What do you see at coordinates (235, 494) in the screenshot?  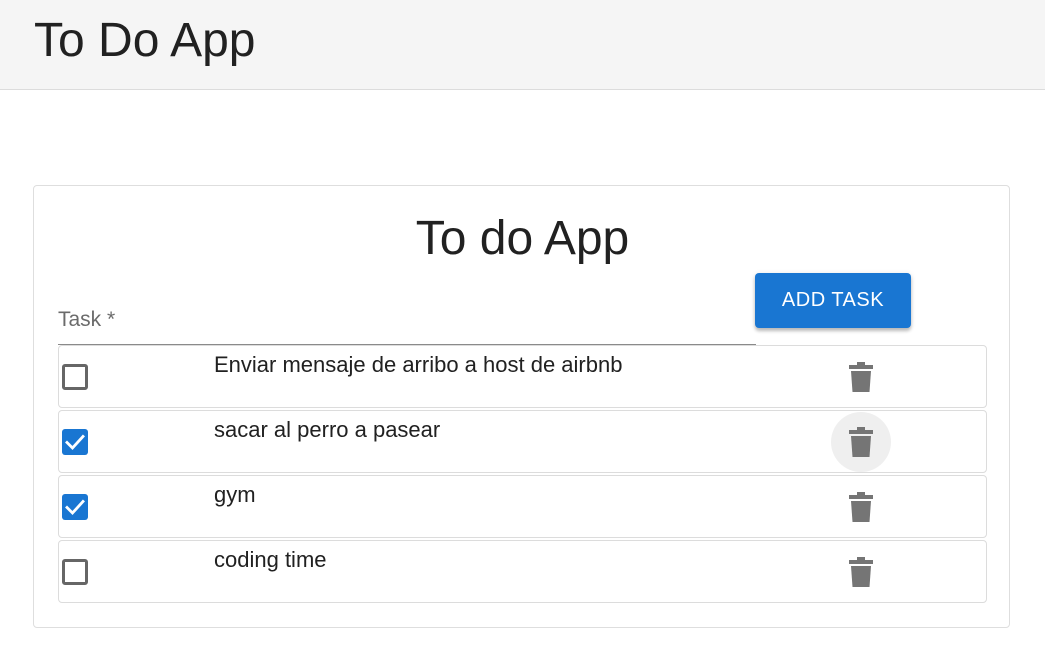 I see `task-text: gym` at bounding box center [235, 494].